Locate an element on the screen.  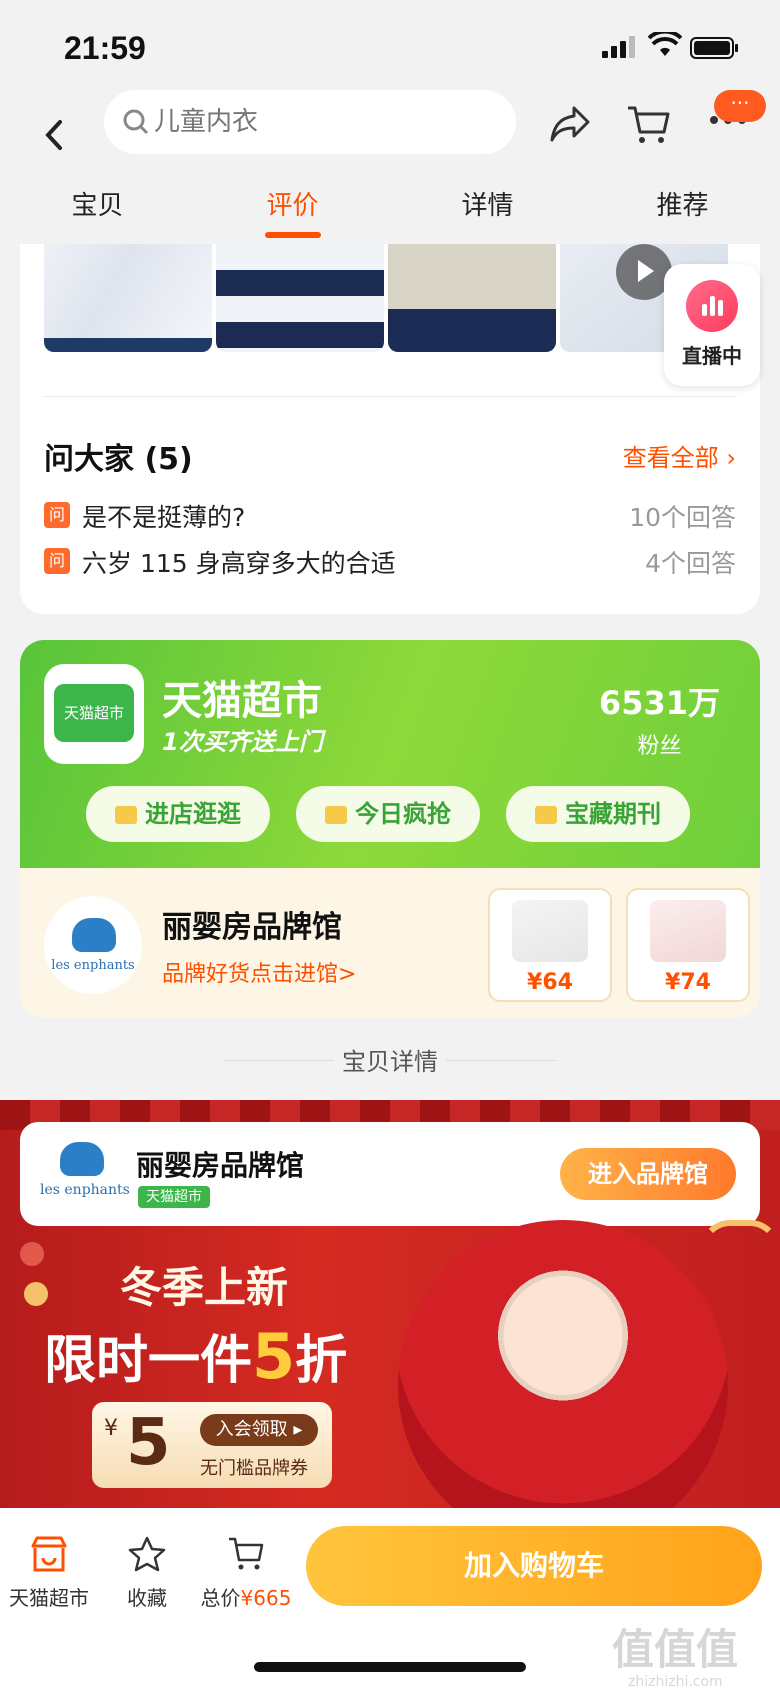
total-label: 总价 is located at coordinates (220, 1598).